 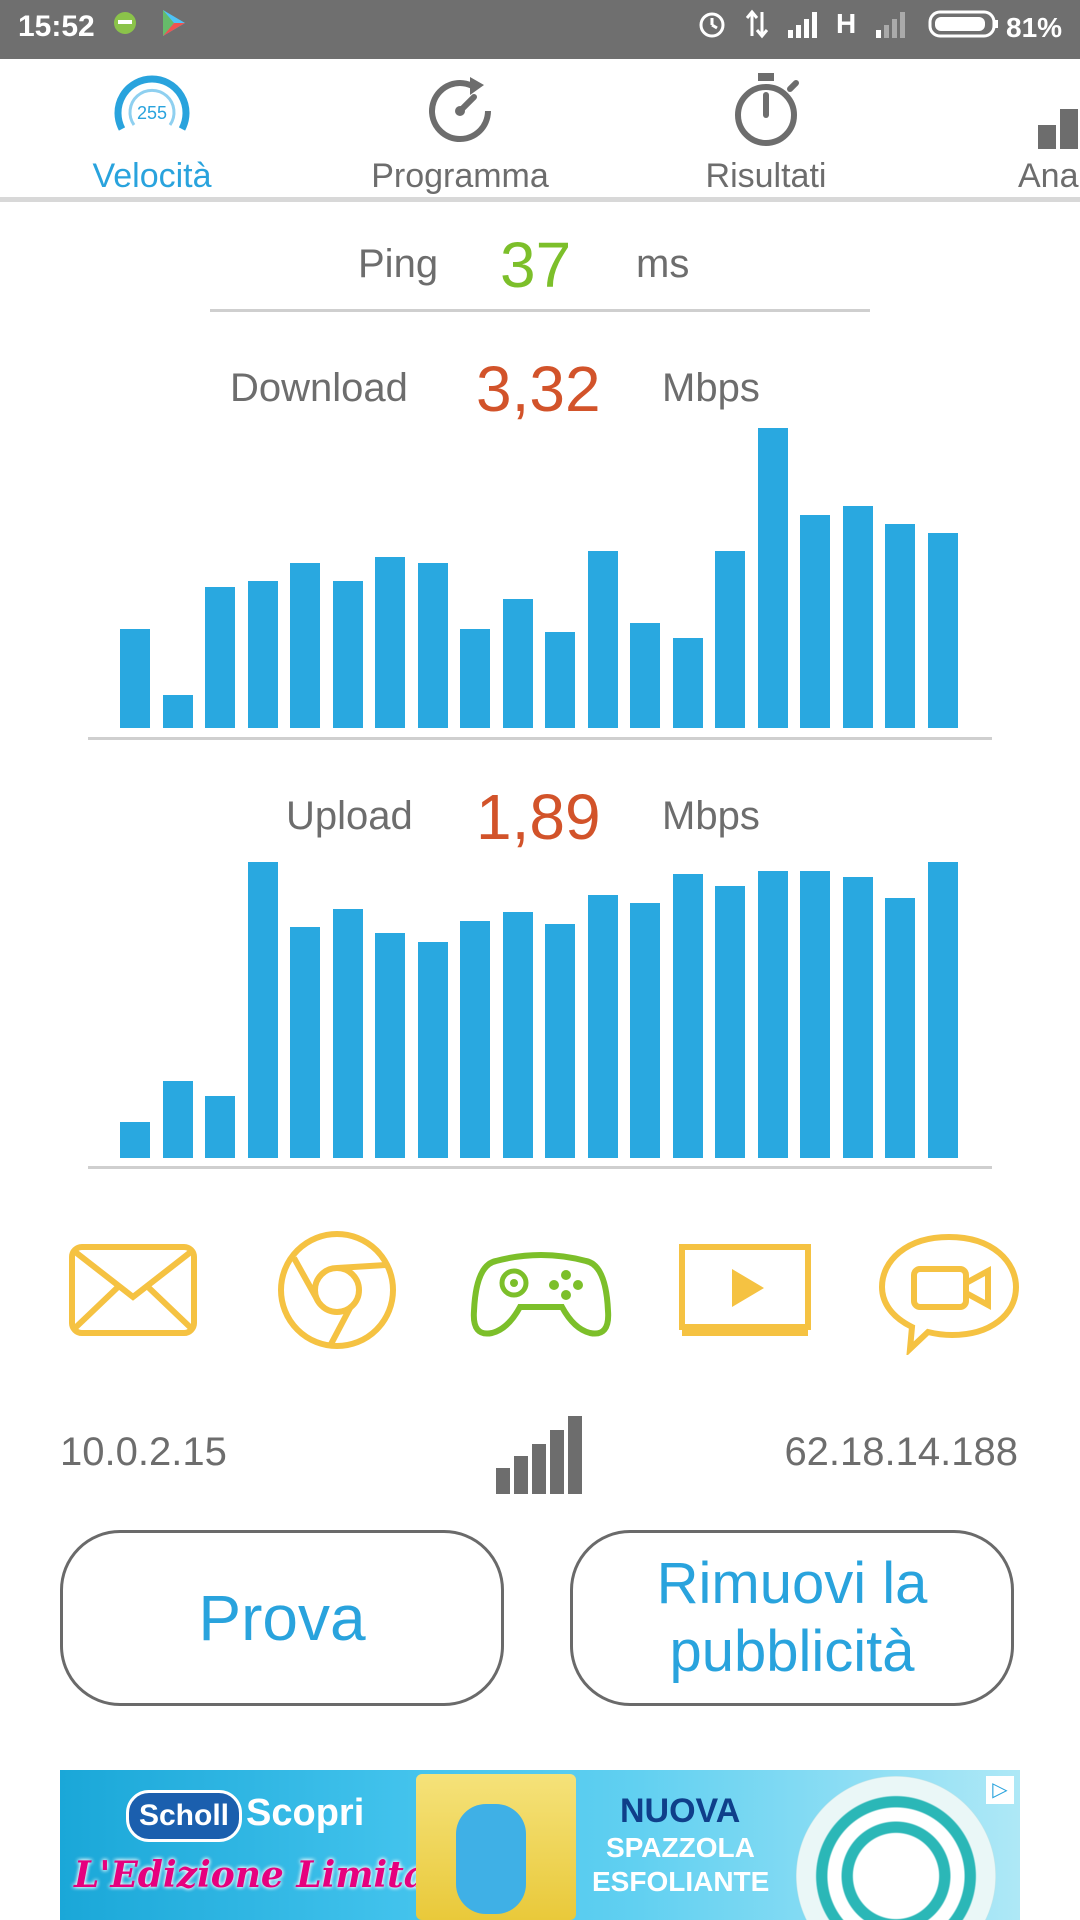 I want to click on tab-bar: 255 Velocità Programma Risultati Ana, so click(x=540, y=129).